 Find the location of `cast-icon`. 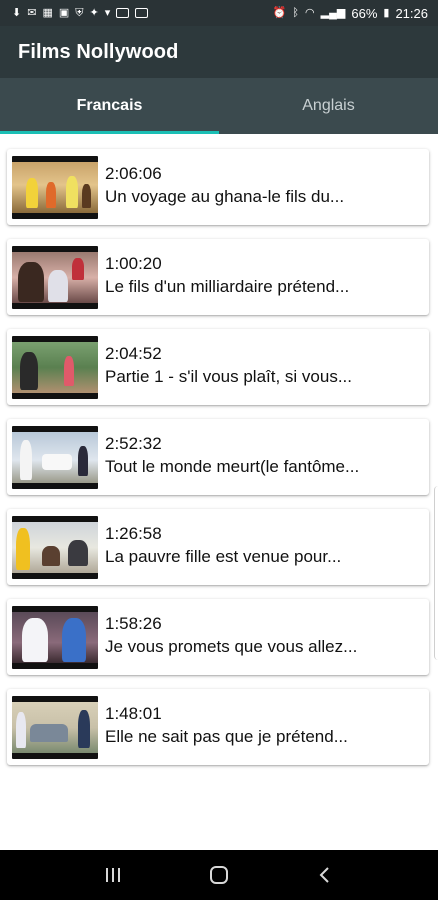

cast-icon is located at coordinates (142, 13).